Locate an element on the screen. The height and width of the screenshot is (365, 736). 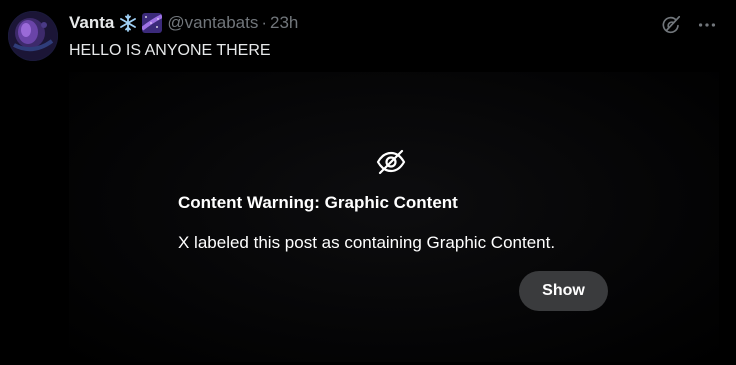
eye-slash-icon is located at coordinates (391, 162).